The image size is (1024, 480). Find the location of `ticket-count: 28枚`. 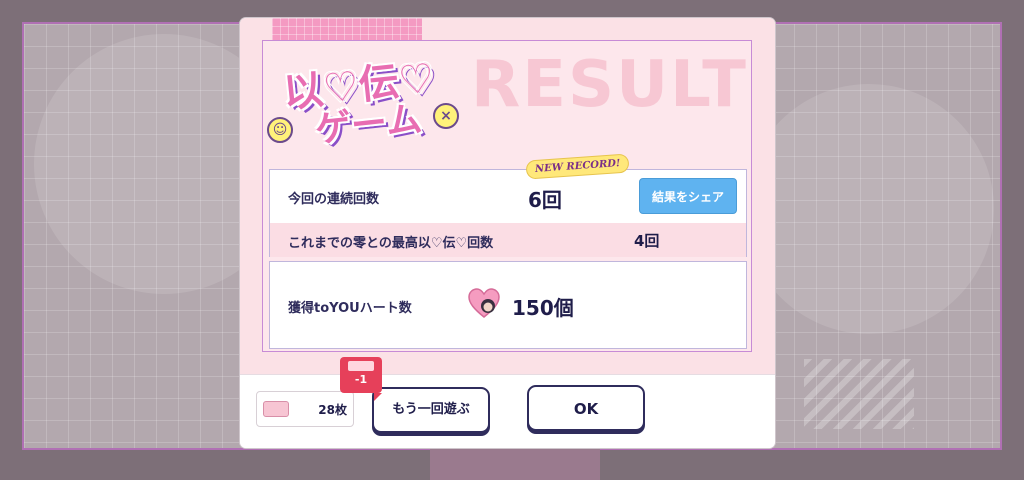

ticket-count: 28枚 is located at coordinates (332, 410).